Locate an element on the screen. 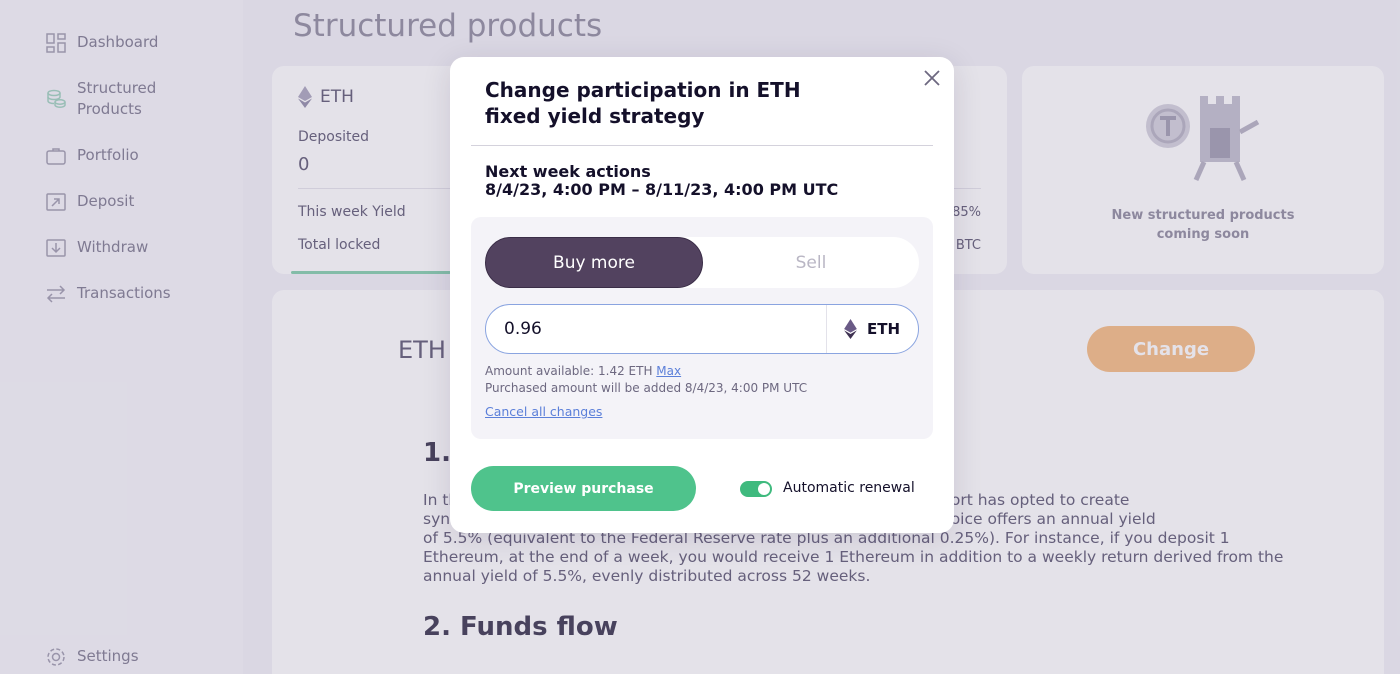 This screenshot has width=1400, height=674. max-link: Max is located at coordinates (668, 371).